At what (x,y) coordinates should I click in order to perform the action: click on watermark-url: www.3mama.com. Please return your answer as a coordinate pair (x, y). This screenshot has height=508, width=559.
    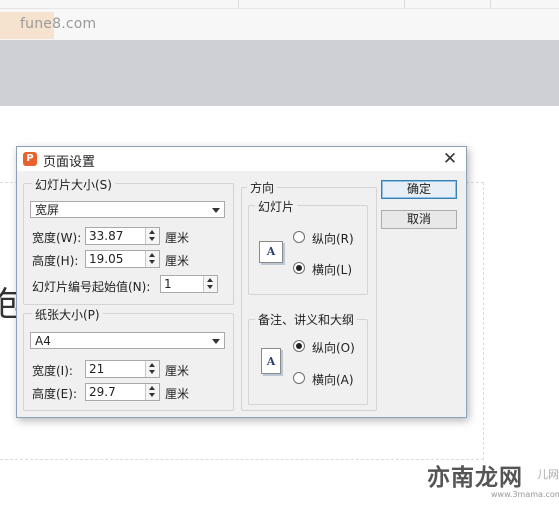
    Looking at the image, I should click on (525, 494).